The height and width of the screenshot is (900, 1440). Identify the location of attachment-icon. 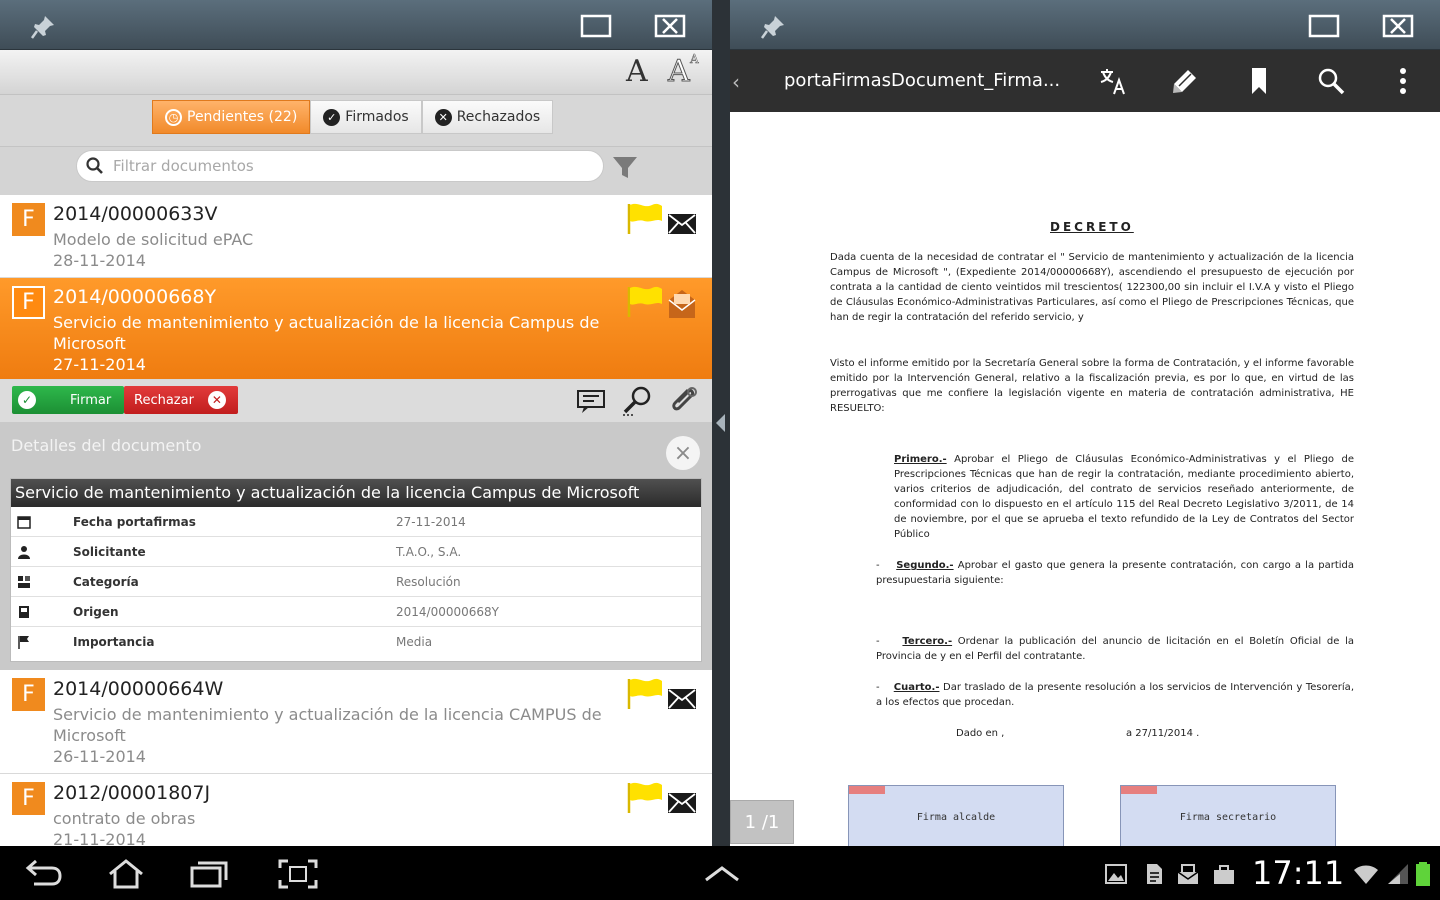
(683, 401).